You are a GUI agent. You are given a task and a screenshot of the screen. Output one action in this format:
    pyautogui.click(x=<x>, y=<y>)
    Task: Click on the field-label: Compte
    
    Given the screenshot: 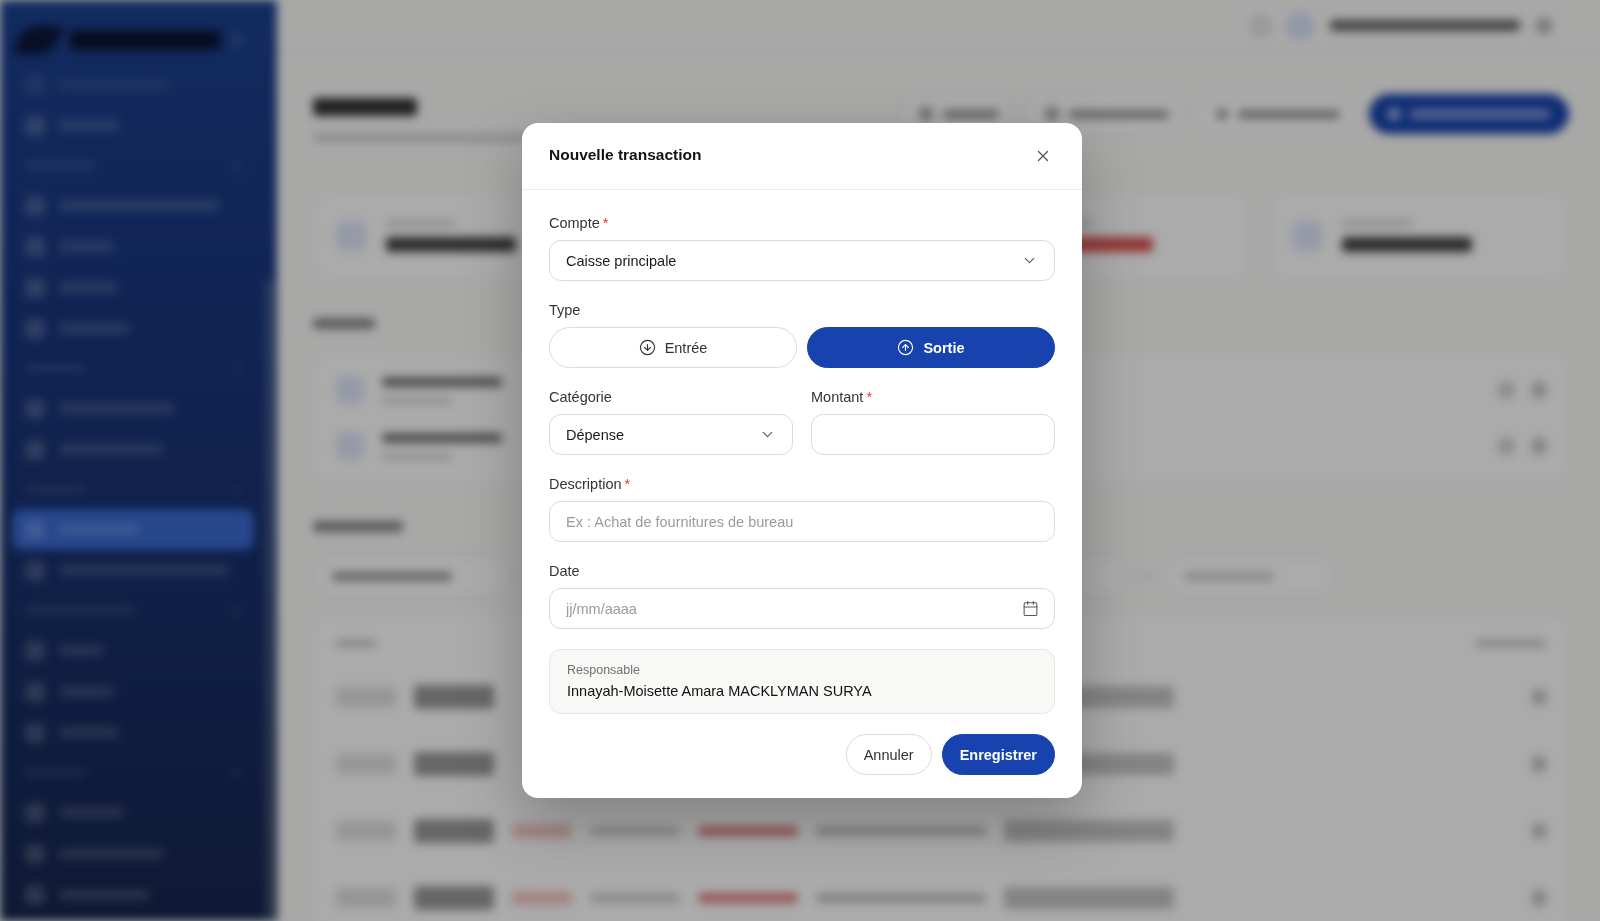 What is the action you would take?
    pyautogui.click(x=574, y=223)
    